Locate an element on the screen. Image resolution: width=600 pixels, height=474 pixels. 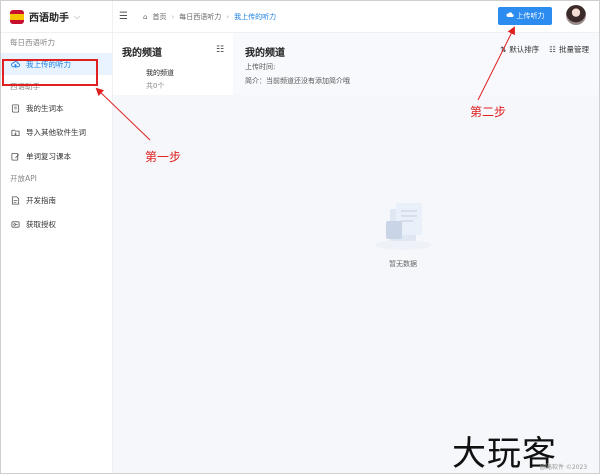
sidebar-item-label: 获取授权 is located at coordinates (41, 224).